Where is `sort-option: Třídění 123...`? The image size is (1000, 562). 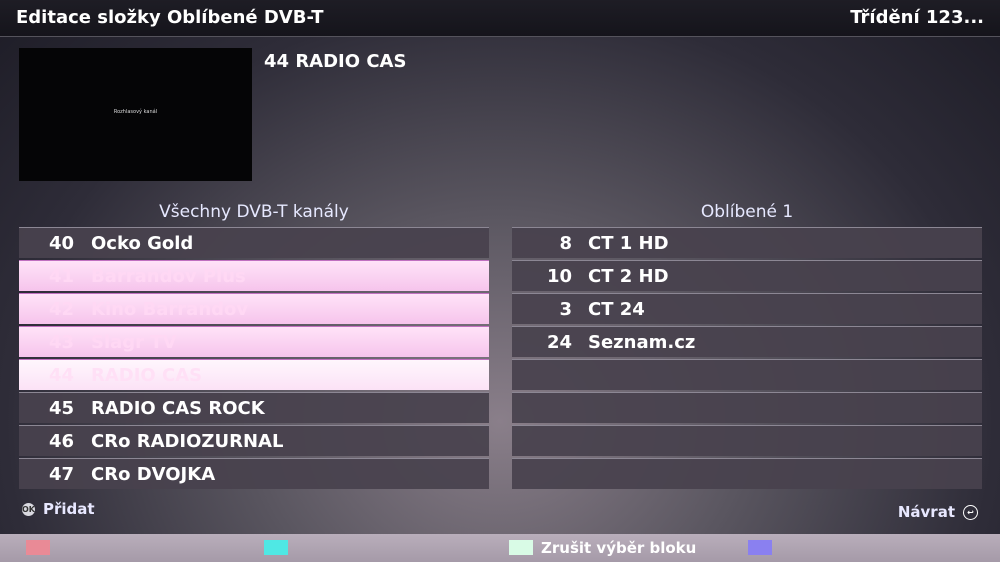
sort-option: Třídění 123... is located at coordinates (917, 17).